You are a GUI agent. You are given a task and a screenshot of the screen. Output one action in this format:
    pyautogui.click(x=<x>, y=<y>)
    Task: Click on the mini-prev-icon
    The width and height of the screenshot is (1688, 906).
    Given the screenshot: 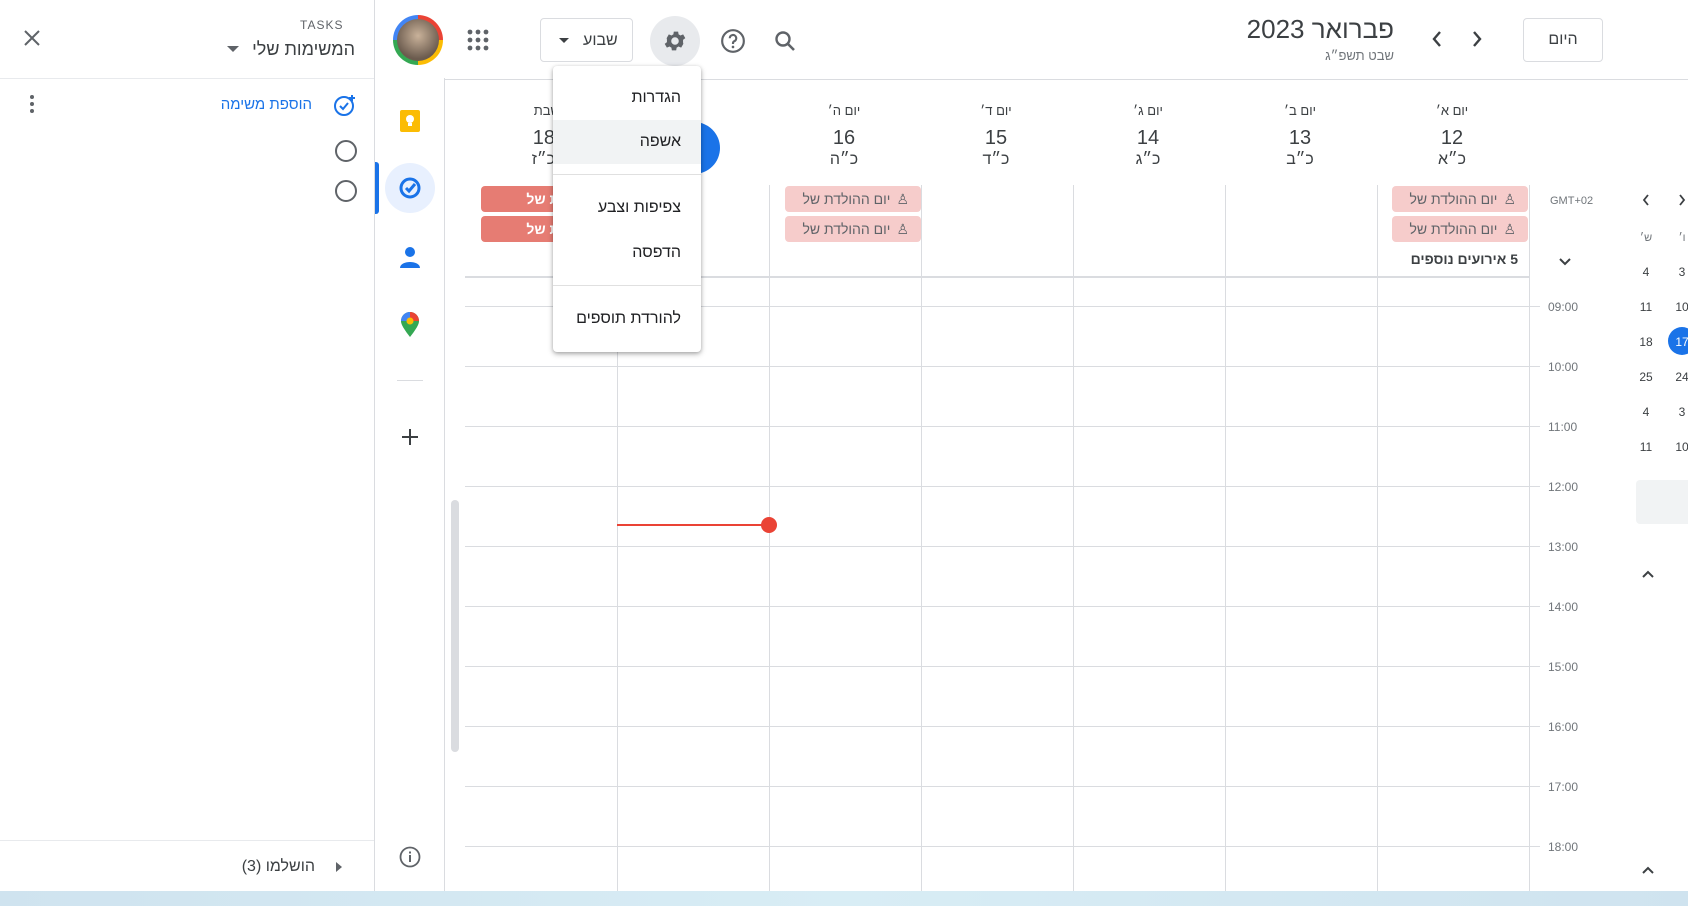 What is the action you would take?
    pyautogui.click(x=1646, y=200)
    